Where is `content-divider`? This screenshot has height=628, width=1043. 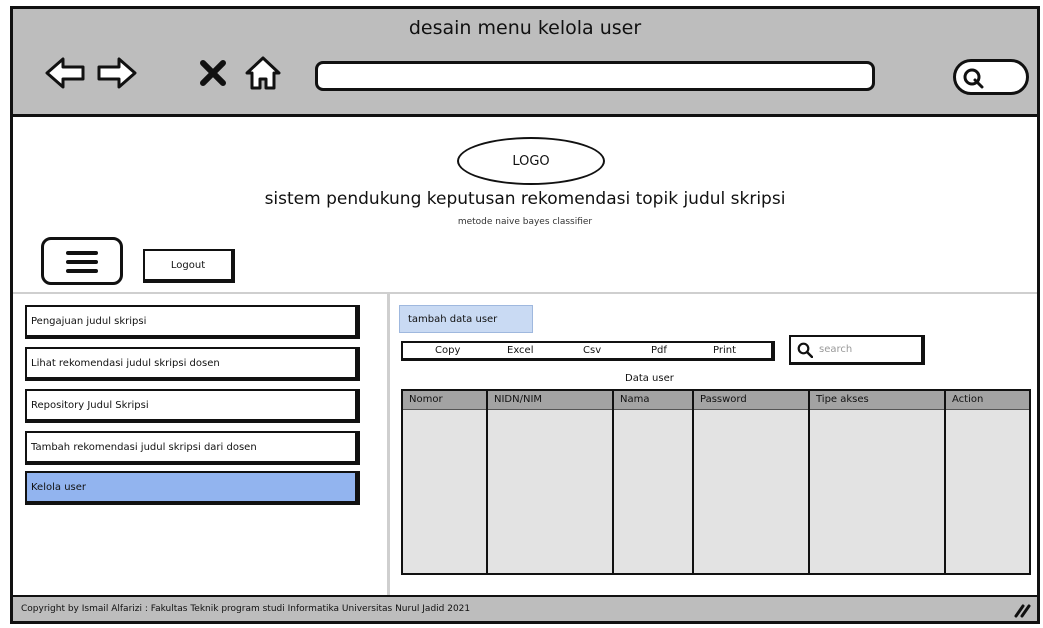 content-divider is located at coordinates (525, 293).